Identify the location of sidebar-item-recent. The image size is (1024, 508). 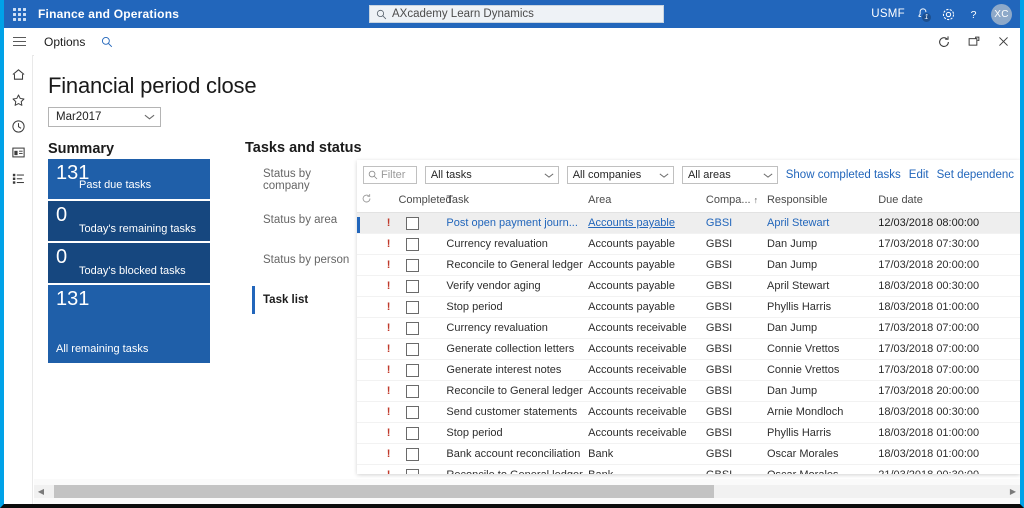
(18, 126).